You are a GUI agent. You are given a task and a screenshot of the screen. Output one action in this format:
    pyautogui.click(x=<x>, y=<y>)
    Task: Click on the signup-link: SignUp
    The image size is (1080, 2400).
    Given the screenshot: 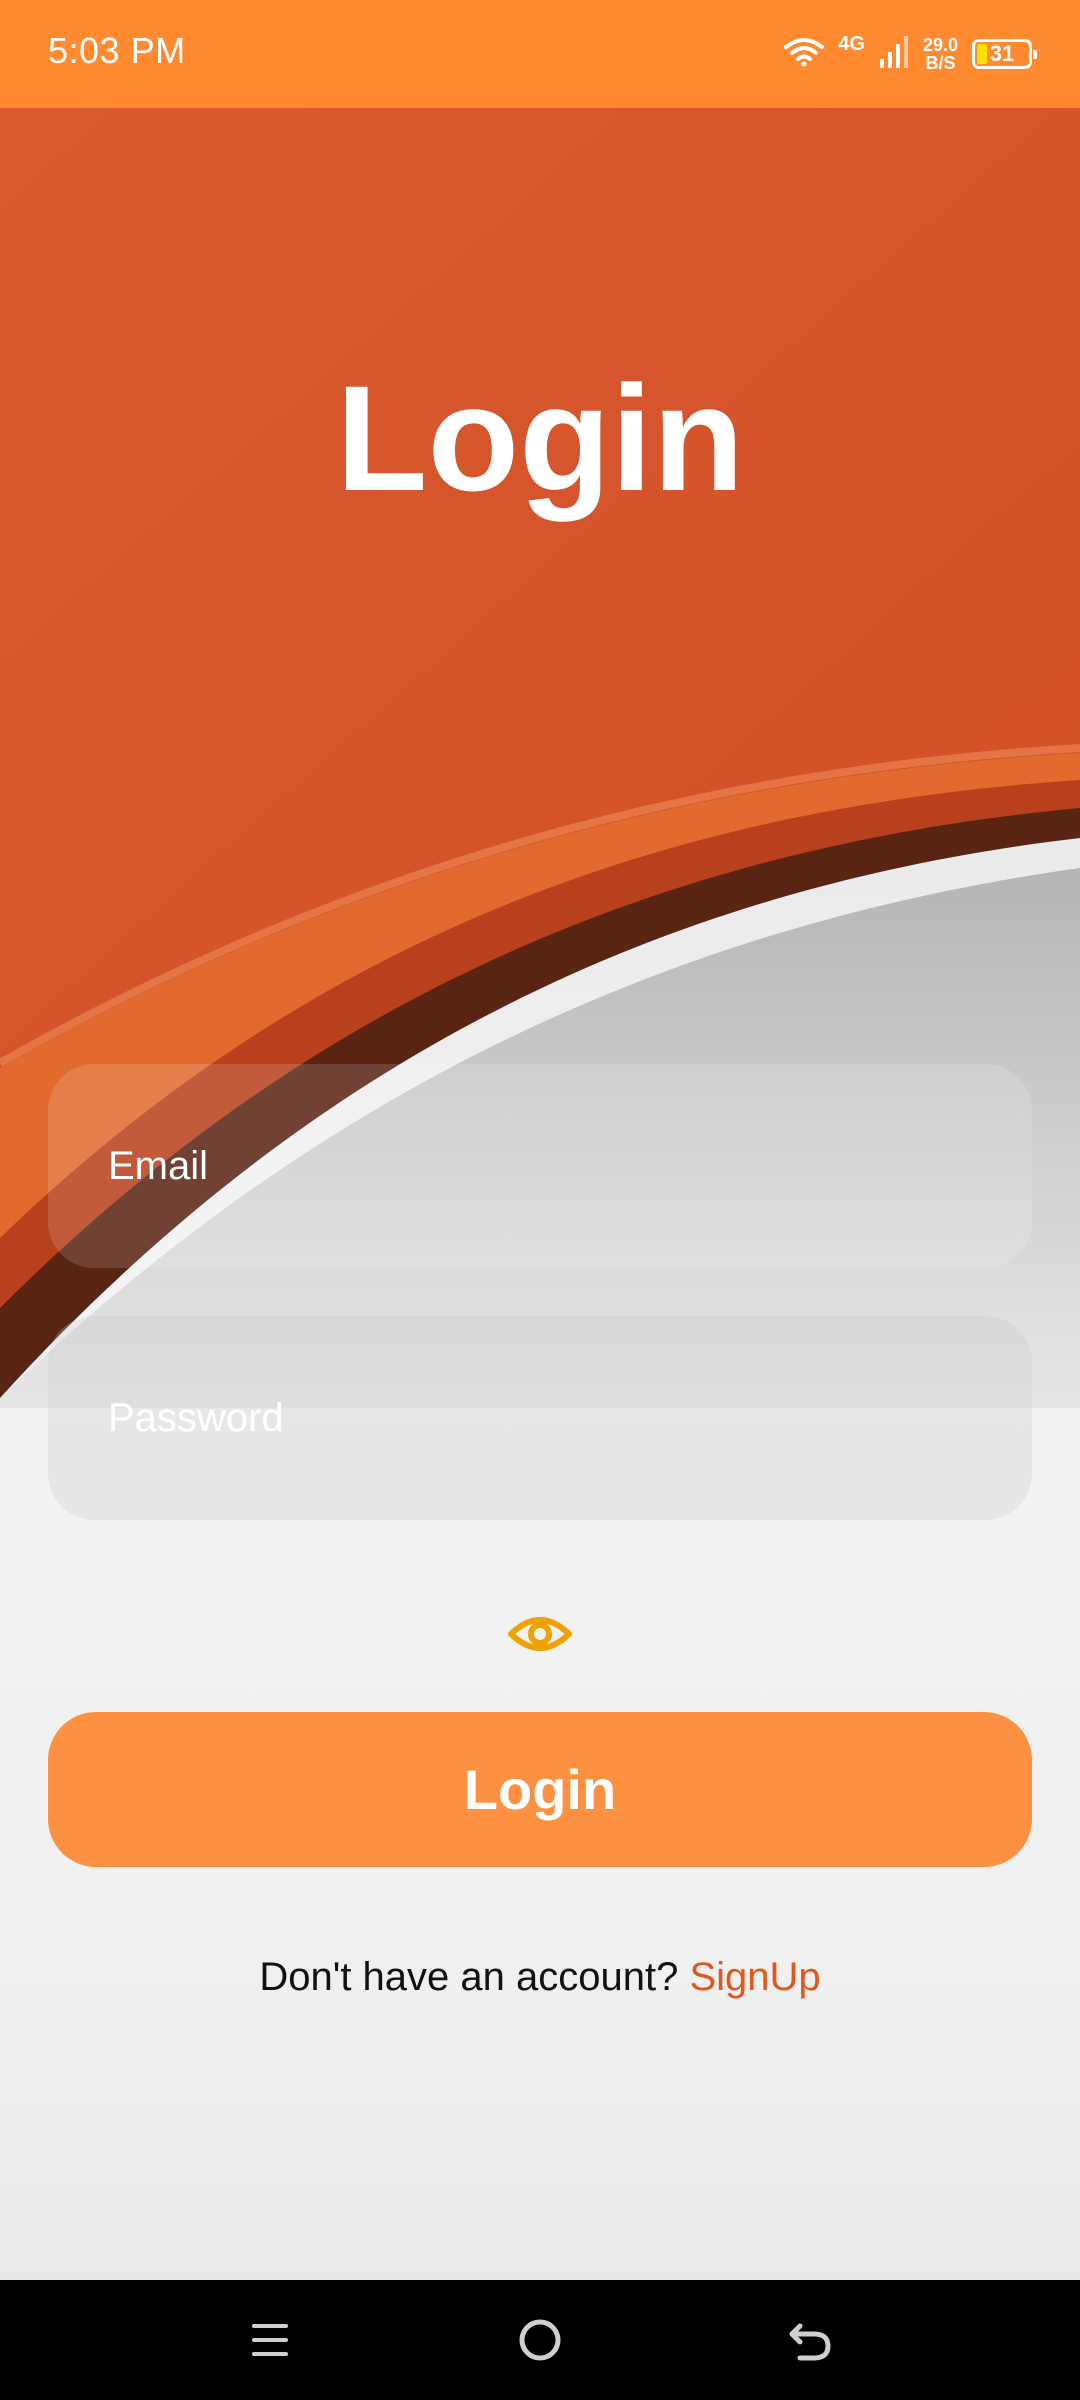 What is the action you would take?
    pyautogui.click(x=754, y=1977)
    